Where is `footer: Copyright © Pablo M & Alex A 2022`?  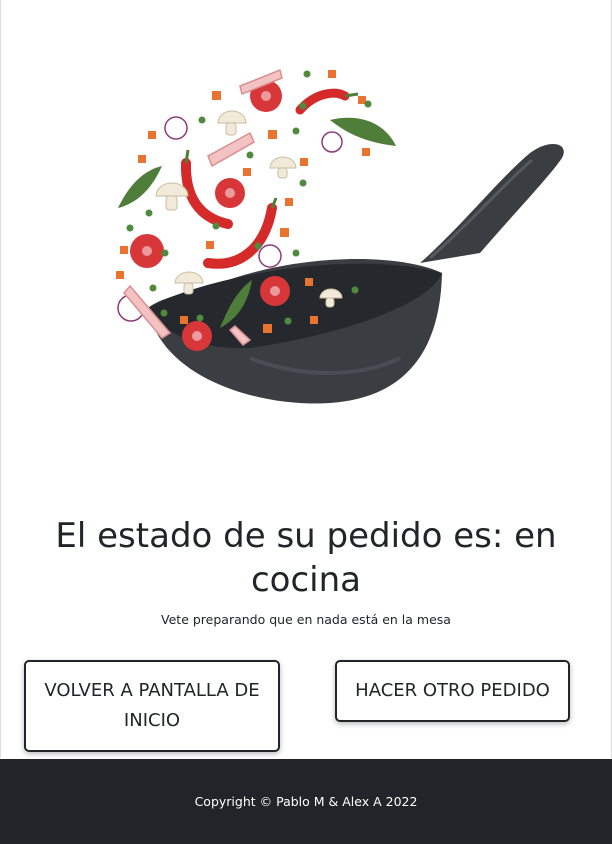
footer: Copyright © Pablo M & Alex A 2022 is located at coordinates (306, 801).